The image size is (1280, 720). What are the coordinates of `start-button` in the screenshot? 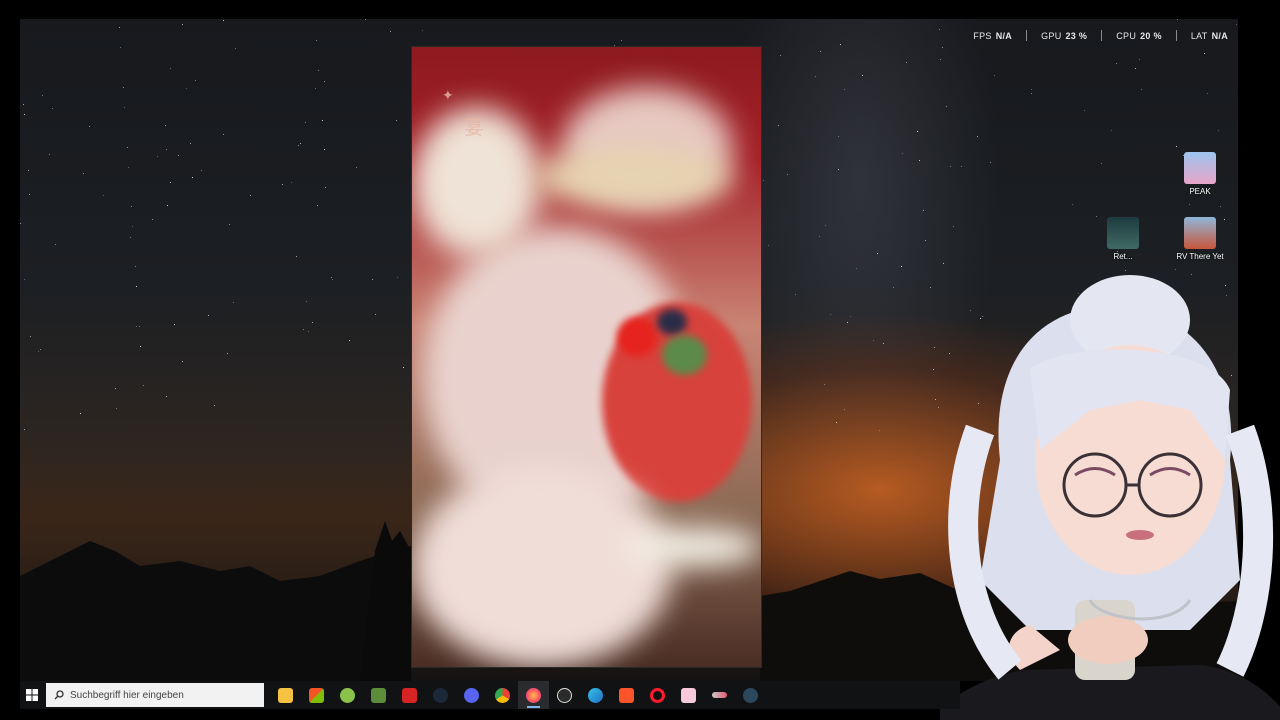 It's located at (32, 695).